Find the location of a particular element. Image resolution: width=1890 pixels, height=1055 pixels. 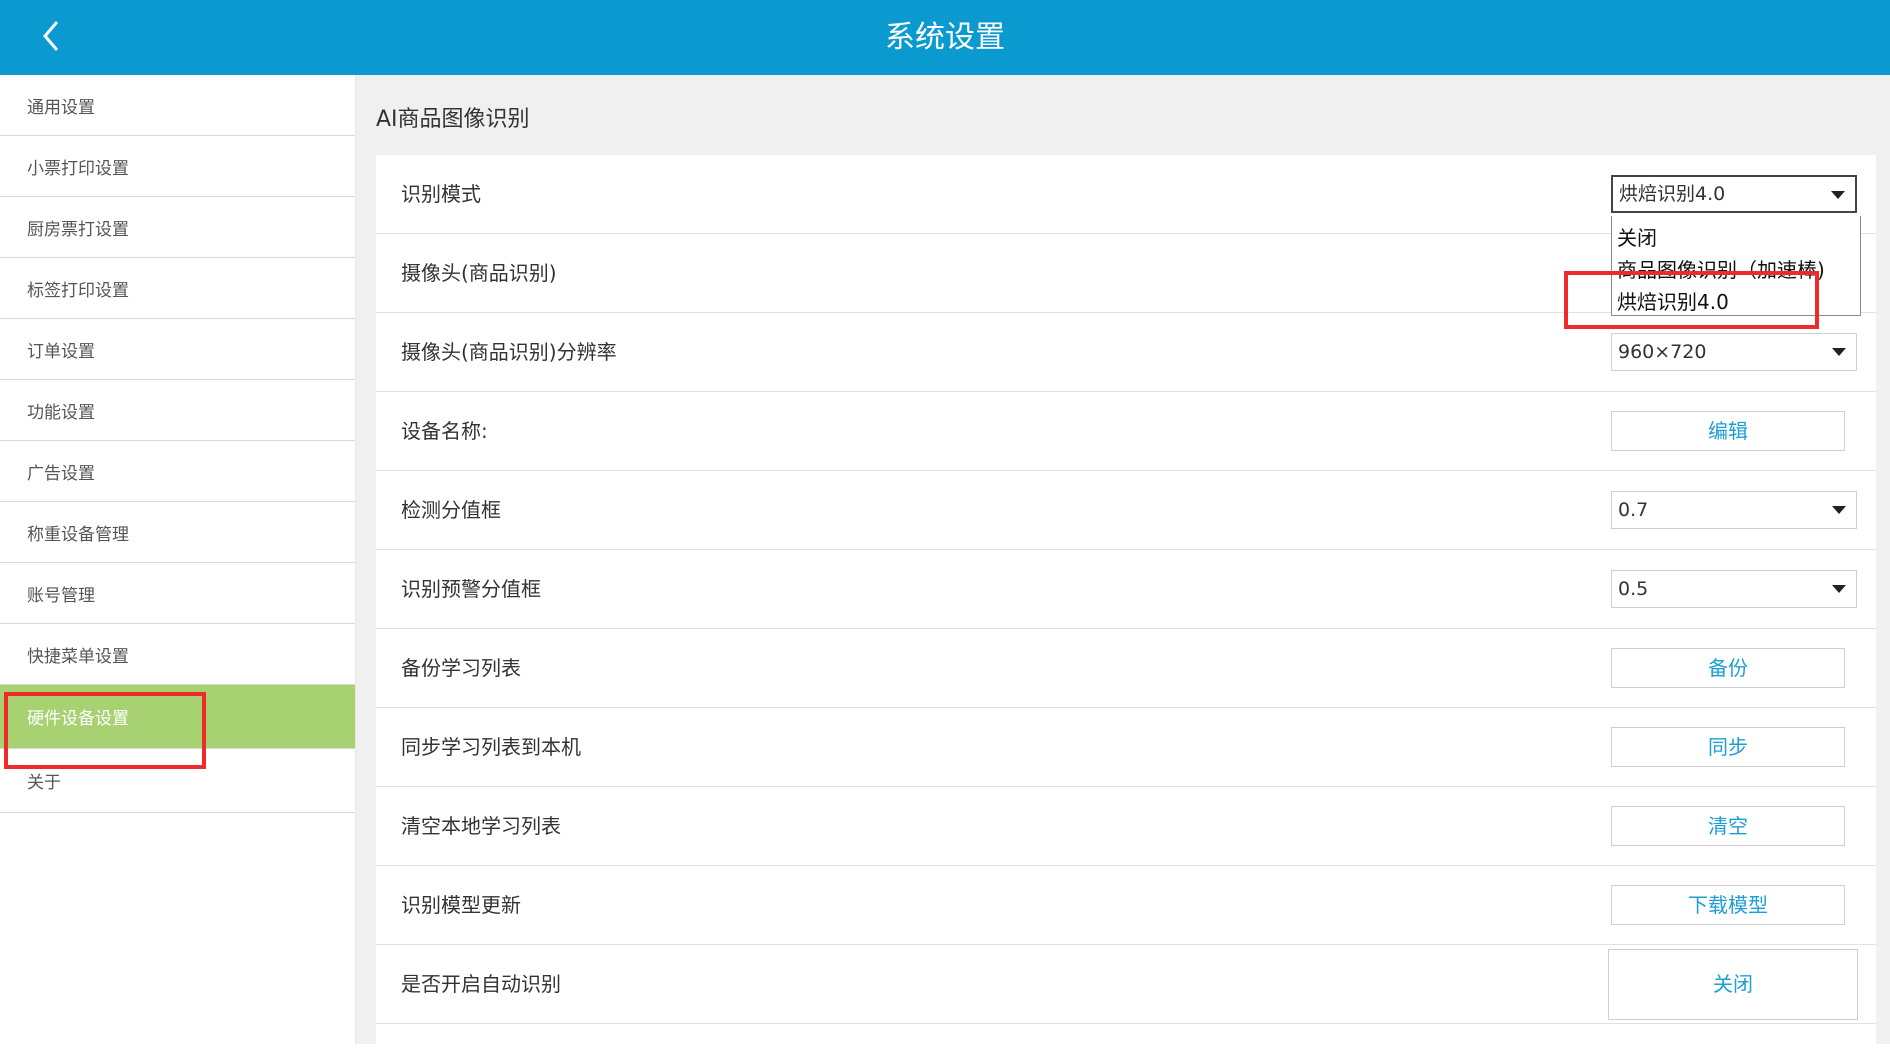

sidebar-item-order: 订单设置 is located at coordinates (177, 349).